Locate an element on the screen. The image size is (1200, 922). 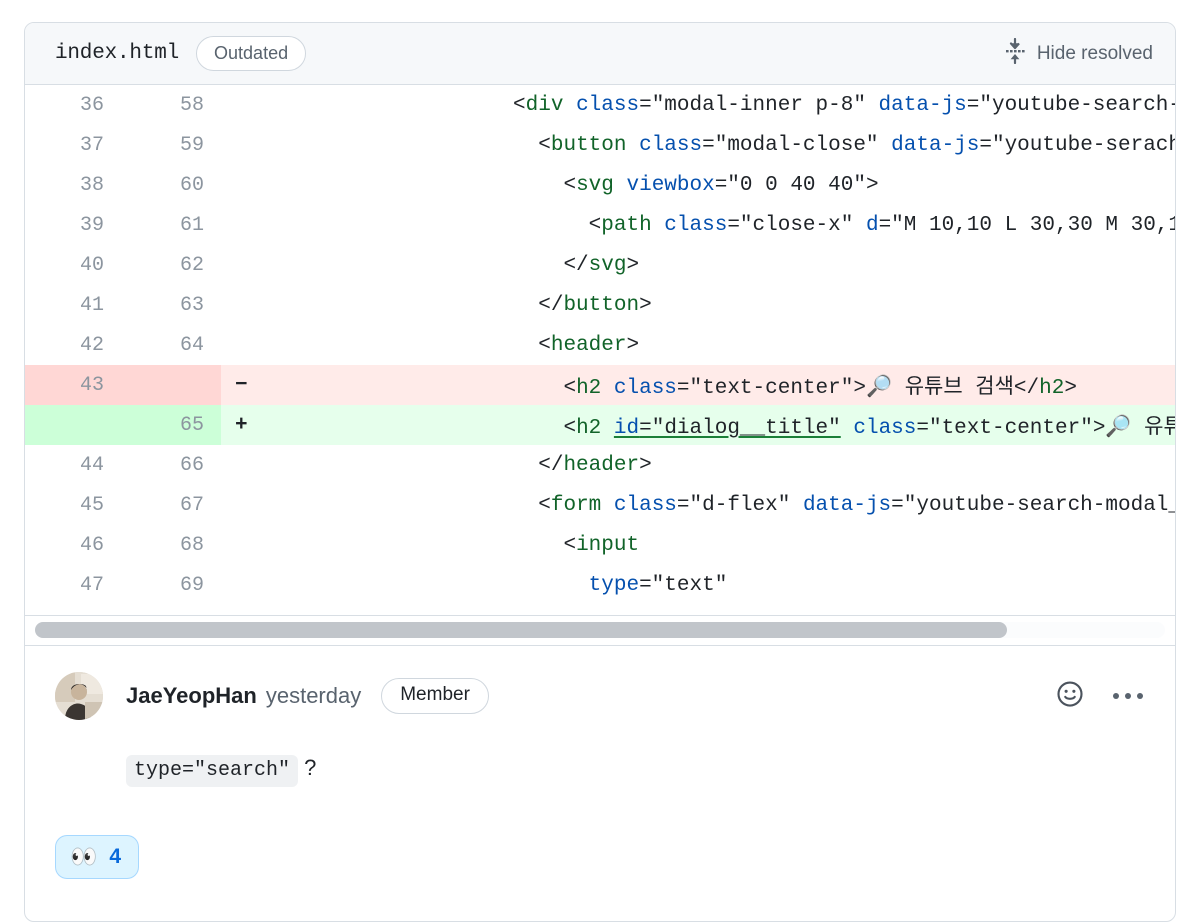
line-number-new: 66 is located at coordinates (171, 465).